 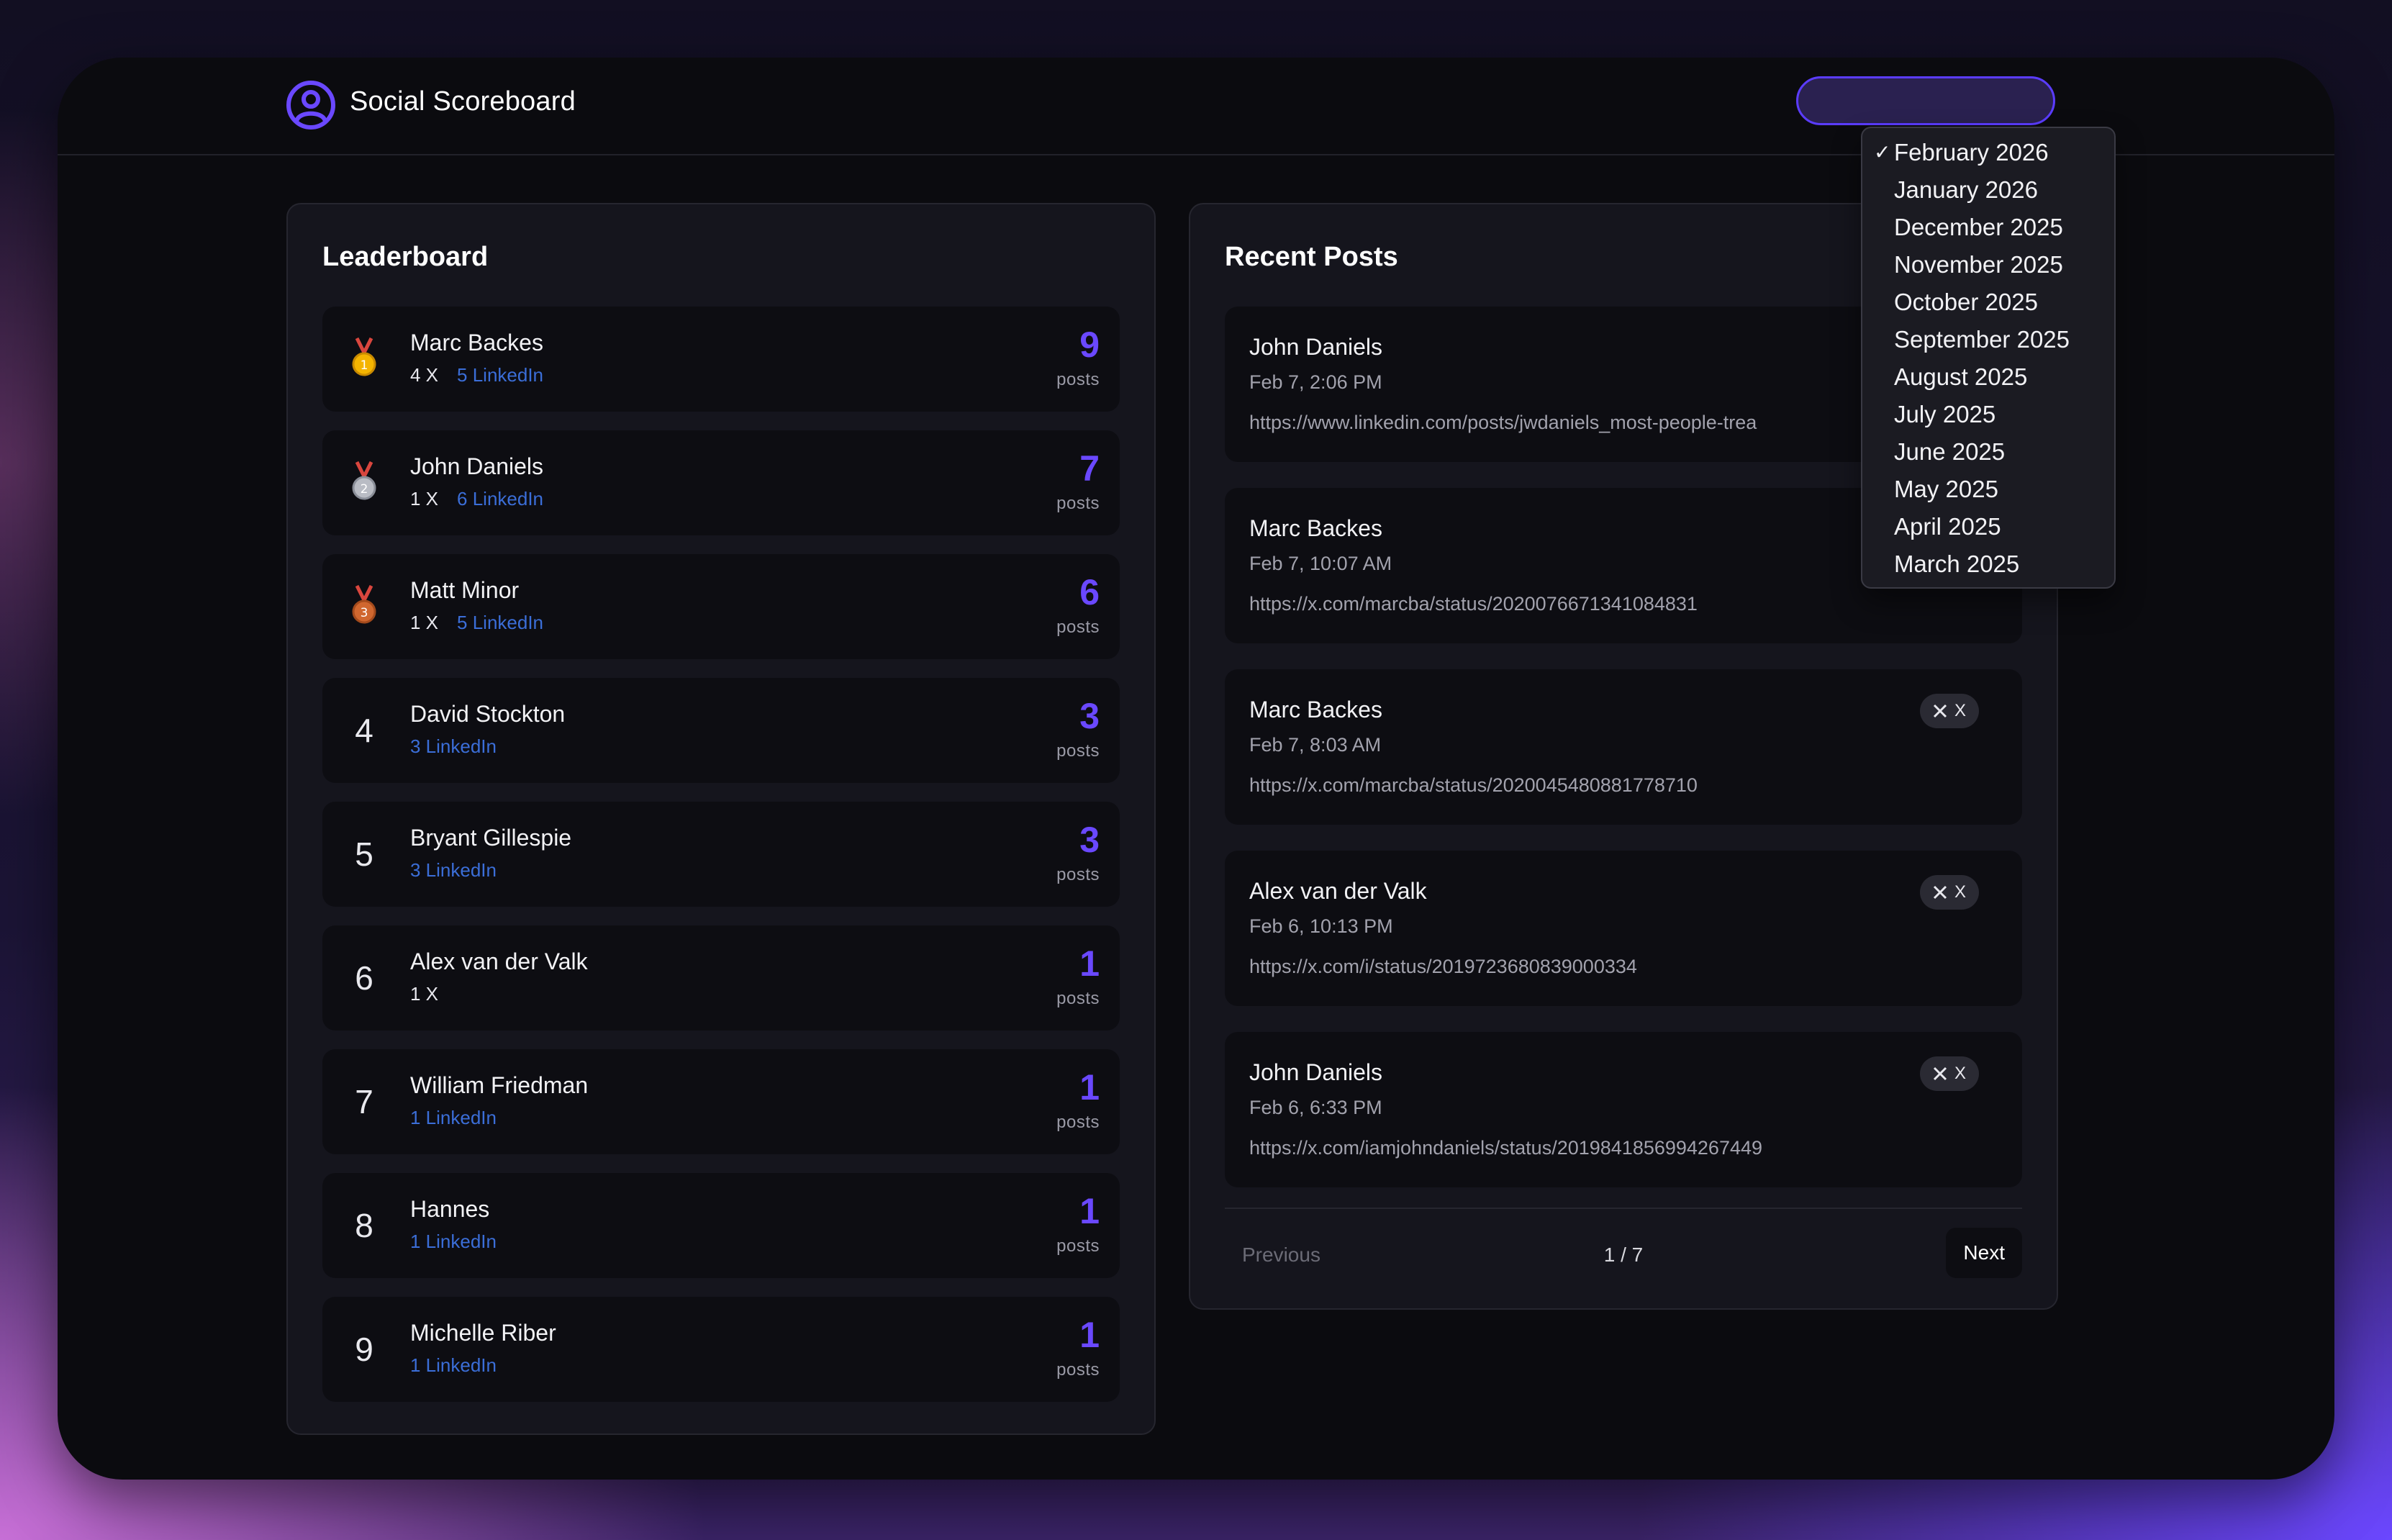 What do you see at coordinates (1089, 592) in the screenshot?
I see `post-count: 6` at bounding box center [1089, 592].